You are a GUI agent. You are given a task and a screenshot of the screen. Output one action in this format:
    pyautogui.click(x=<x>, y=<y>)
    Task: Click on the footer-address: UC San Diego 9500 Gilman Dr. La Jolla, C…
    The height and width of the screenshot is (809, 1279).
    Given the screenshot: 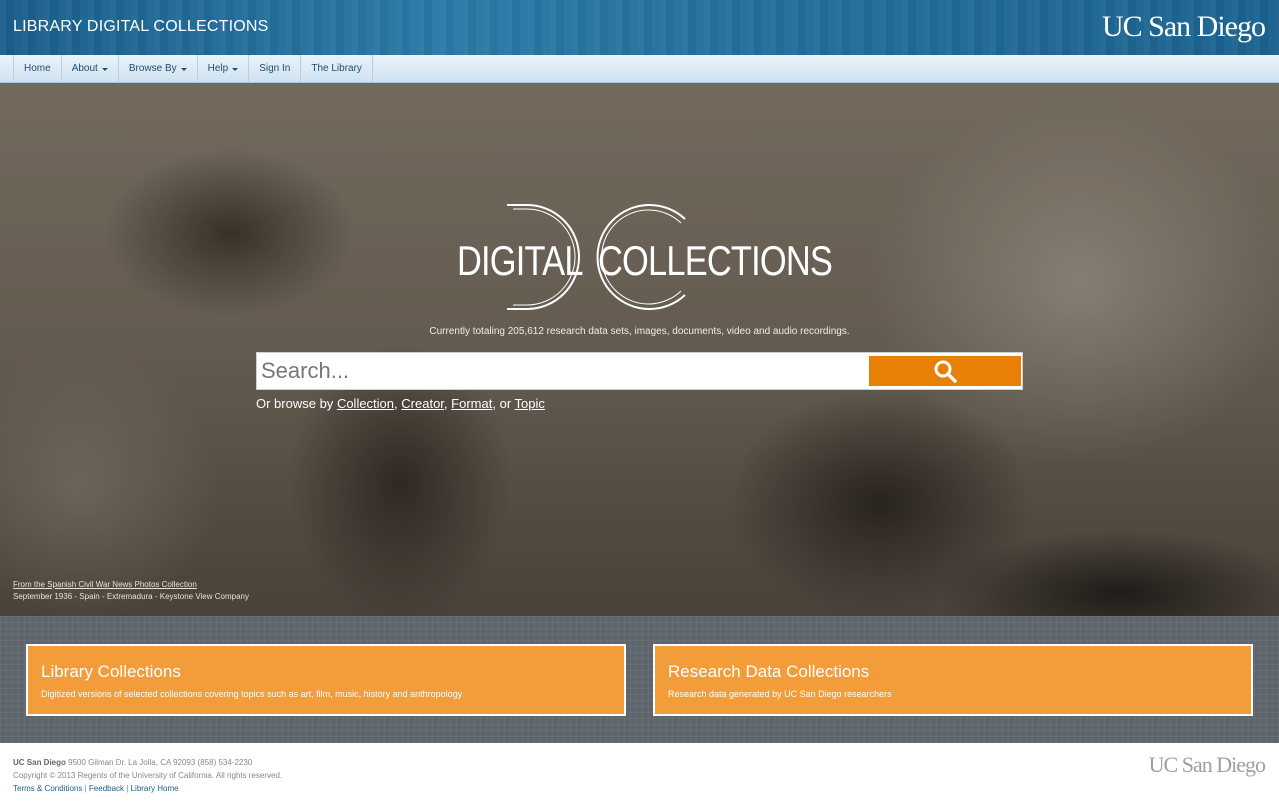 What is the action you would take?
    pyautogui.click(x=132, y=762)
    